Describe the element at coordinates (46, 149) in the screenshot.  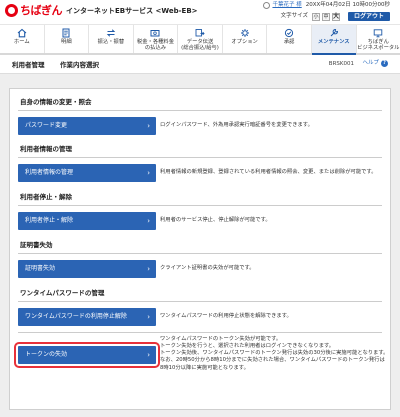
I see `section-heading-user-info: 利用者情報の管理` at that location.